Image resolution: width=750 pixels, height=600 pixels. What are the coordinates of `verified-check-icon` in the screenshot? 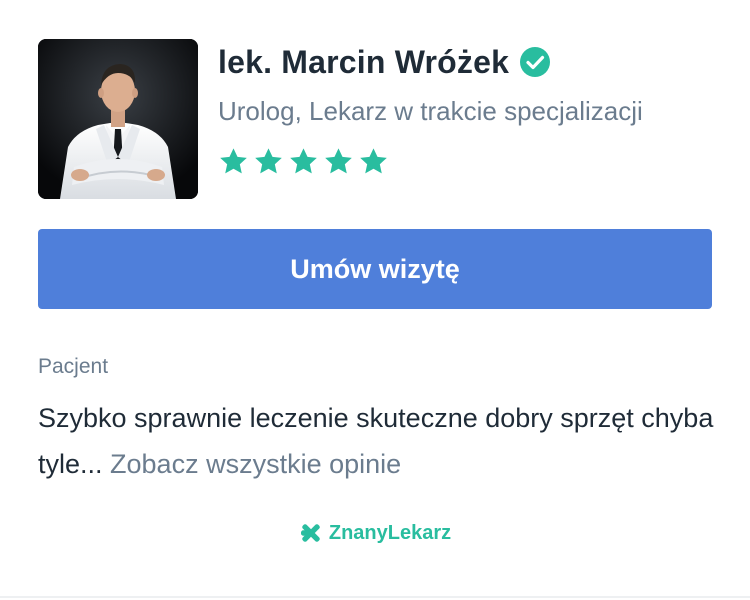 It's located at (535, 62).